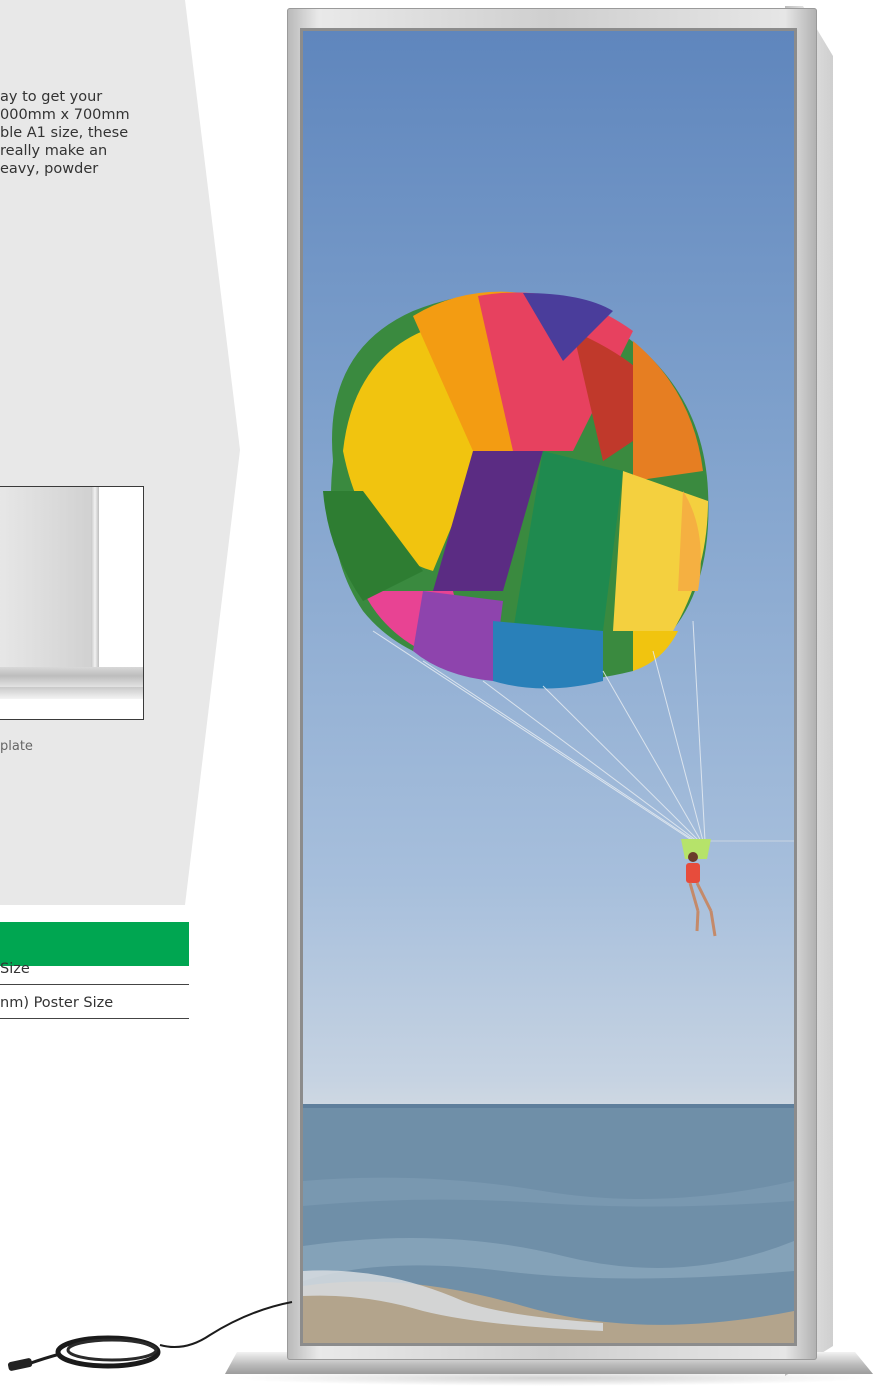 The image size is (874, 1392). What do you see at coordinates (64, 133) in the screenshot?
I see `description-line: ble A1 size, these` at bounding box center [64, 133].